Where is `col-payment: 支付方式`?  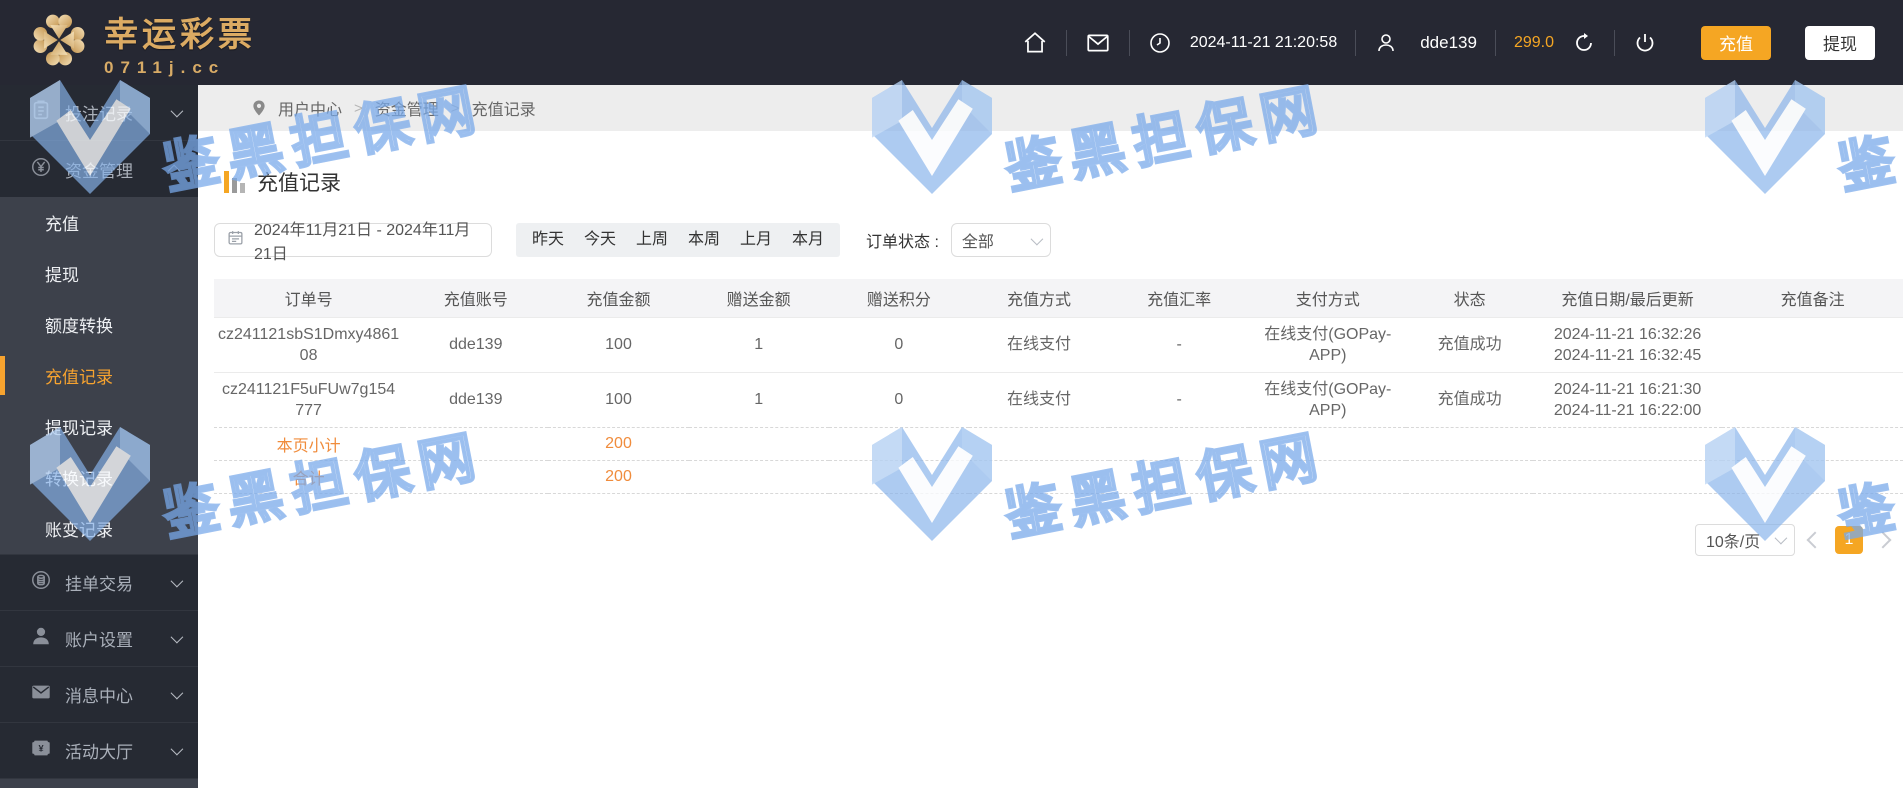 col-payment: 支付方式 is located at coordinates (1328, 298).